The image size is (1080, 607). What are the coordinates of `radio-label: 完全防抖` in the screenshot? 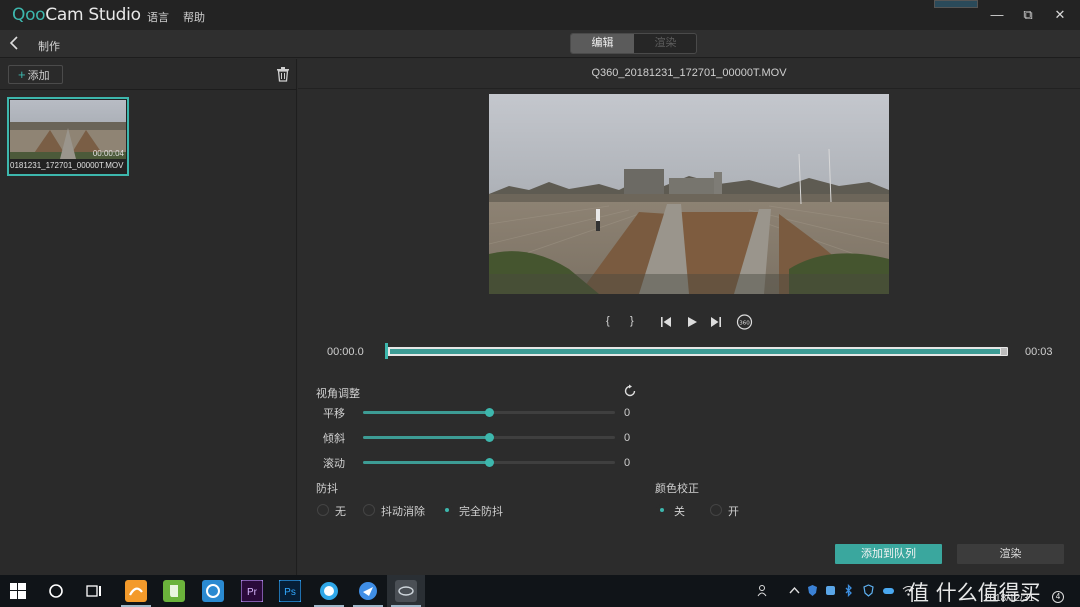 It's located at (481, 512).